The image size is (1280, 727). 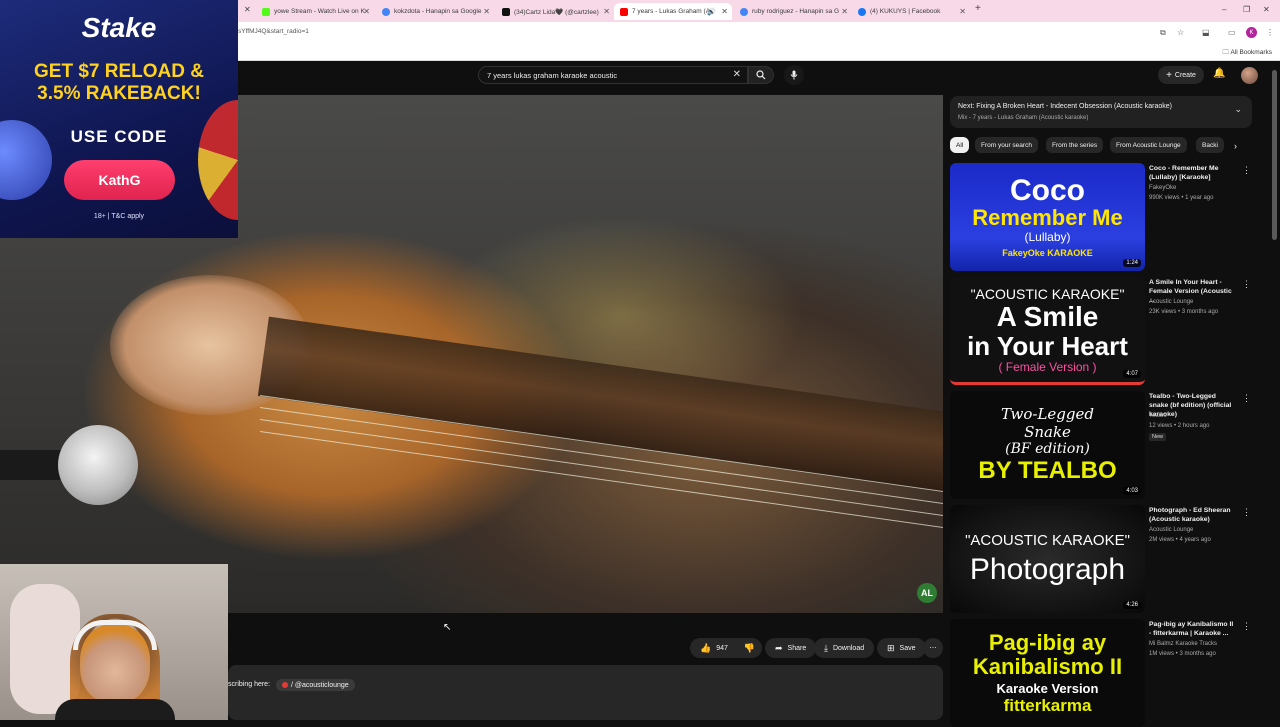 I want to click on browser-tab-kick: yowe Stream - Watch Live on K ✕, so click(x=315, y=11).